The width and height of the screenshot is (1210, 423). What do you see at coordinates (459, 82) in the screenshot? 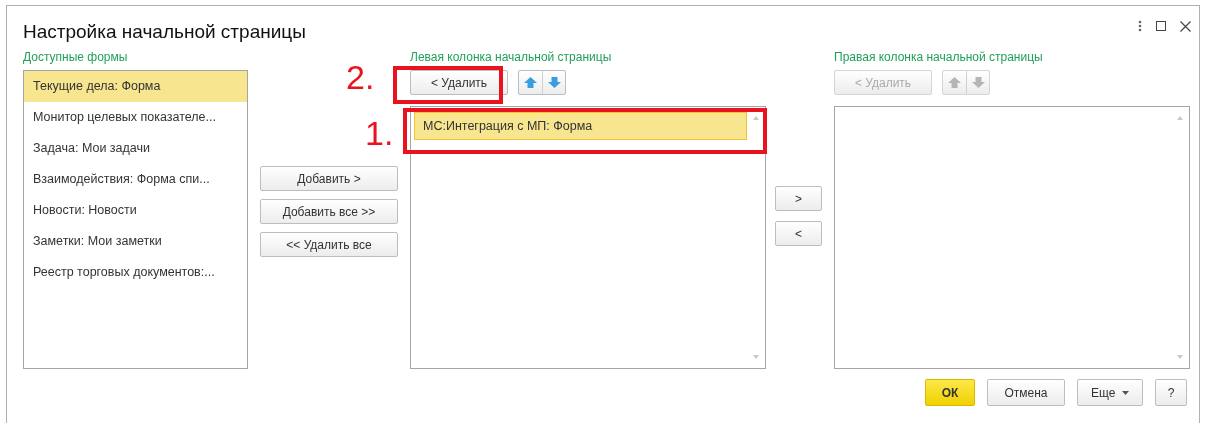
I see `remove-button: < Удалить` at bounding box center [459, 82].